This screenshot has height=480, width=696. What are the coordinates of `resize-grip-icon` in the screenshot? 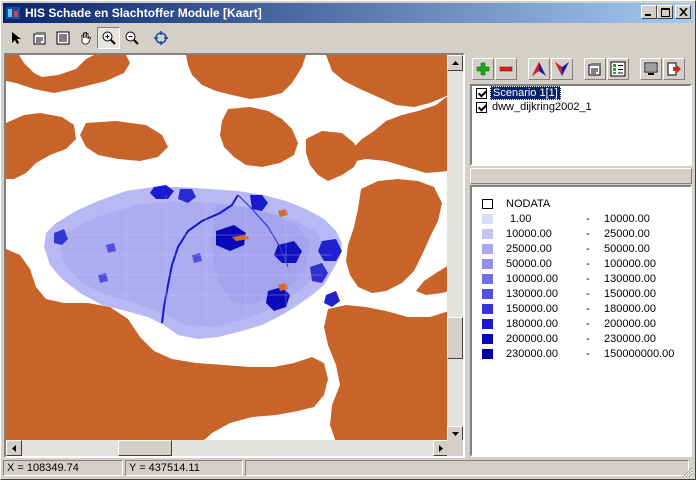 It's located at (687, 472).